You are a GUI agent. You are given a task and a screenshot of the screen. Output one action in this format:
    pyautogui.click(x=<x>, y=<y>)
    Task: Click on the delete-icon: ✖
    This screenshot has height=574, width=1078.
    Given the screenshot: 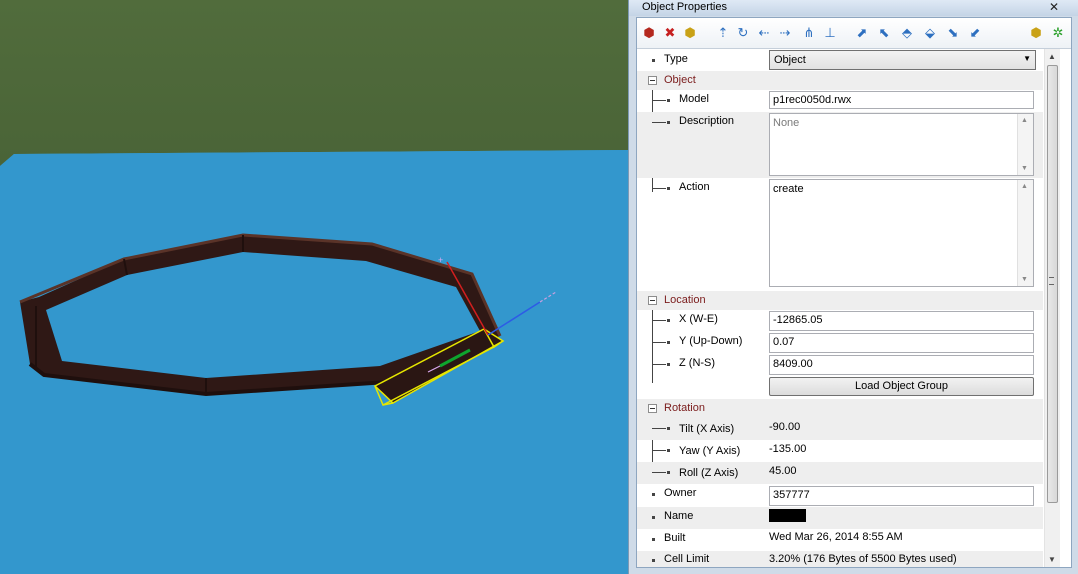 What is the action you would take?
    pyautogui.click(x=670, y=33)
    